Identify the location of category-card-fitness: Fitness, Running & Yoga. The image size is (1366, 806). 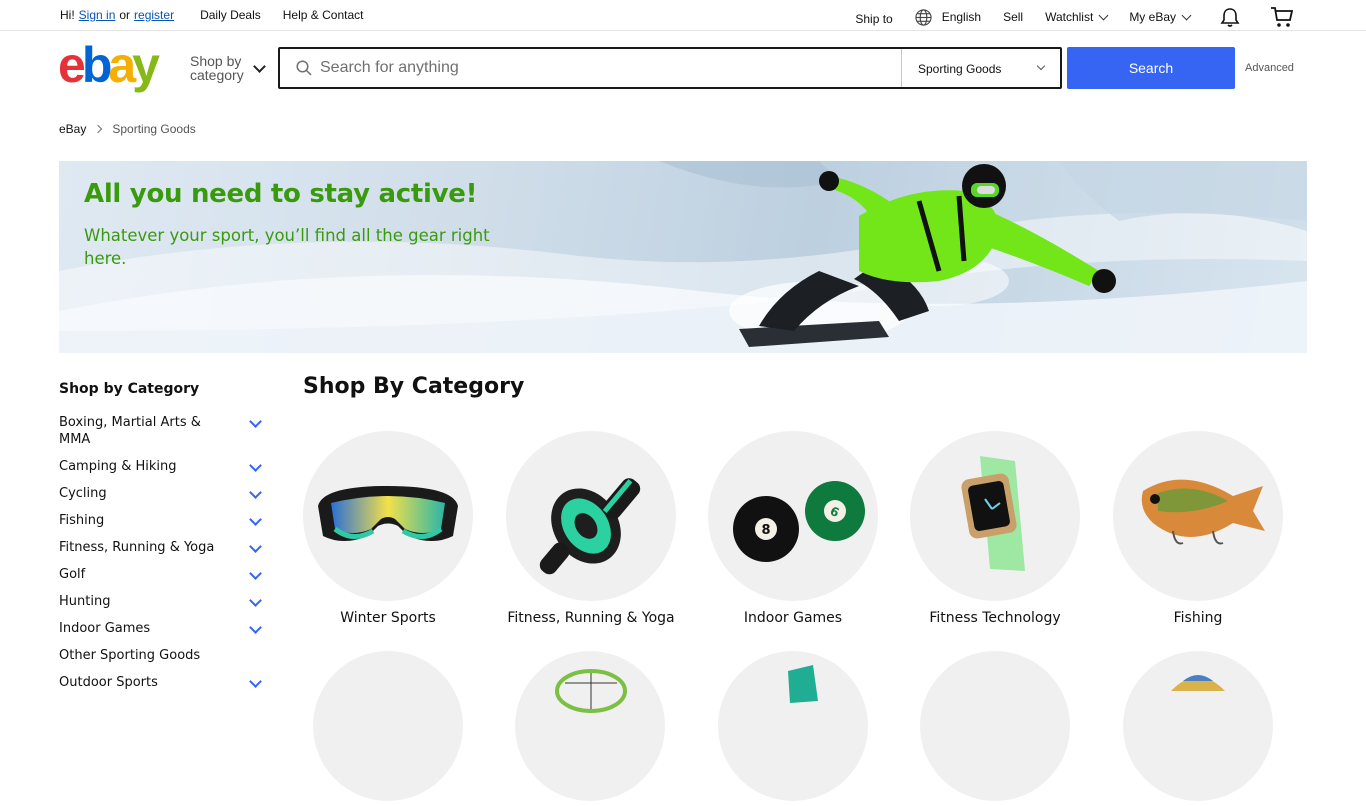
(591, 528).